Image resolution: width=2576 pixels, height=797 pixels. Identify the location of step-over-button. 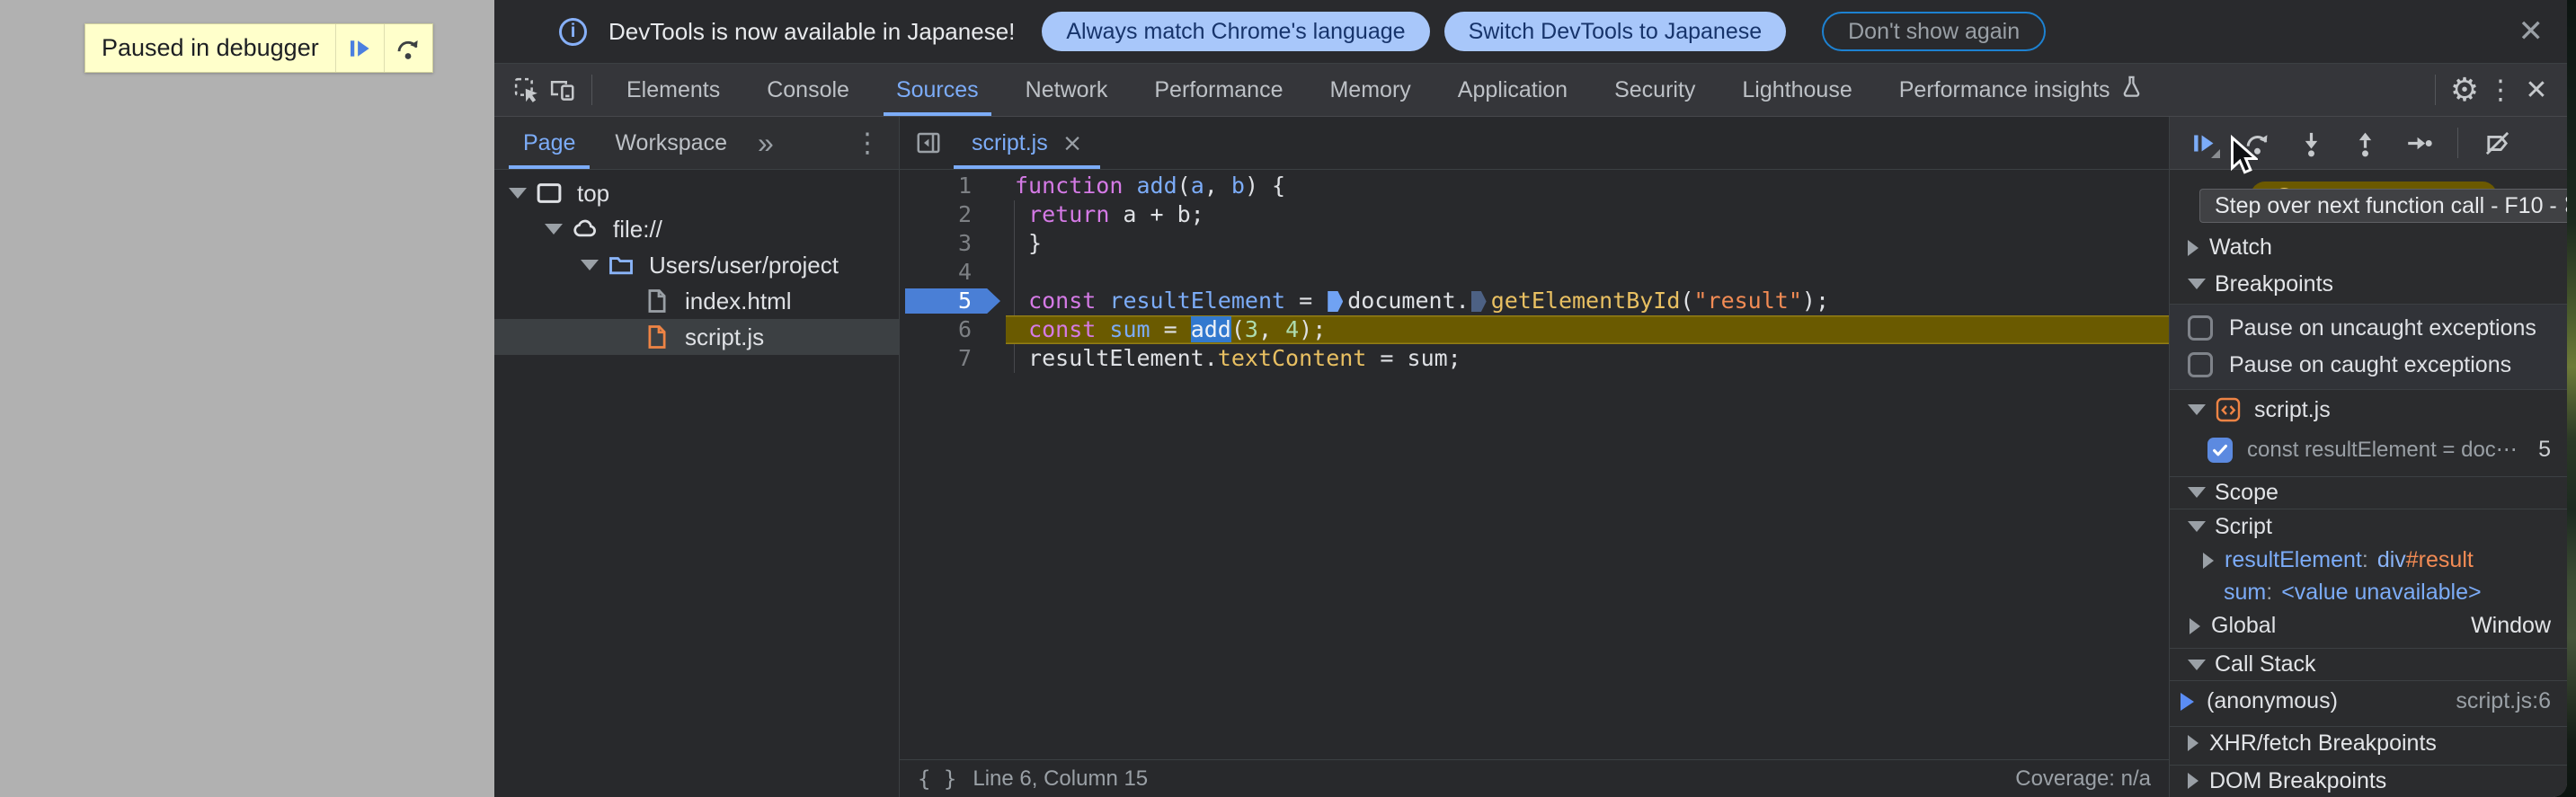
(407, 48).